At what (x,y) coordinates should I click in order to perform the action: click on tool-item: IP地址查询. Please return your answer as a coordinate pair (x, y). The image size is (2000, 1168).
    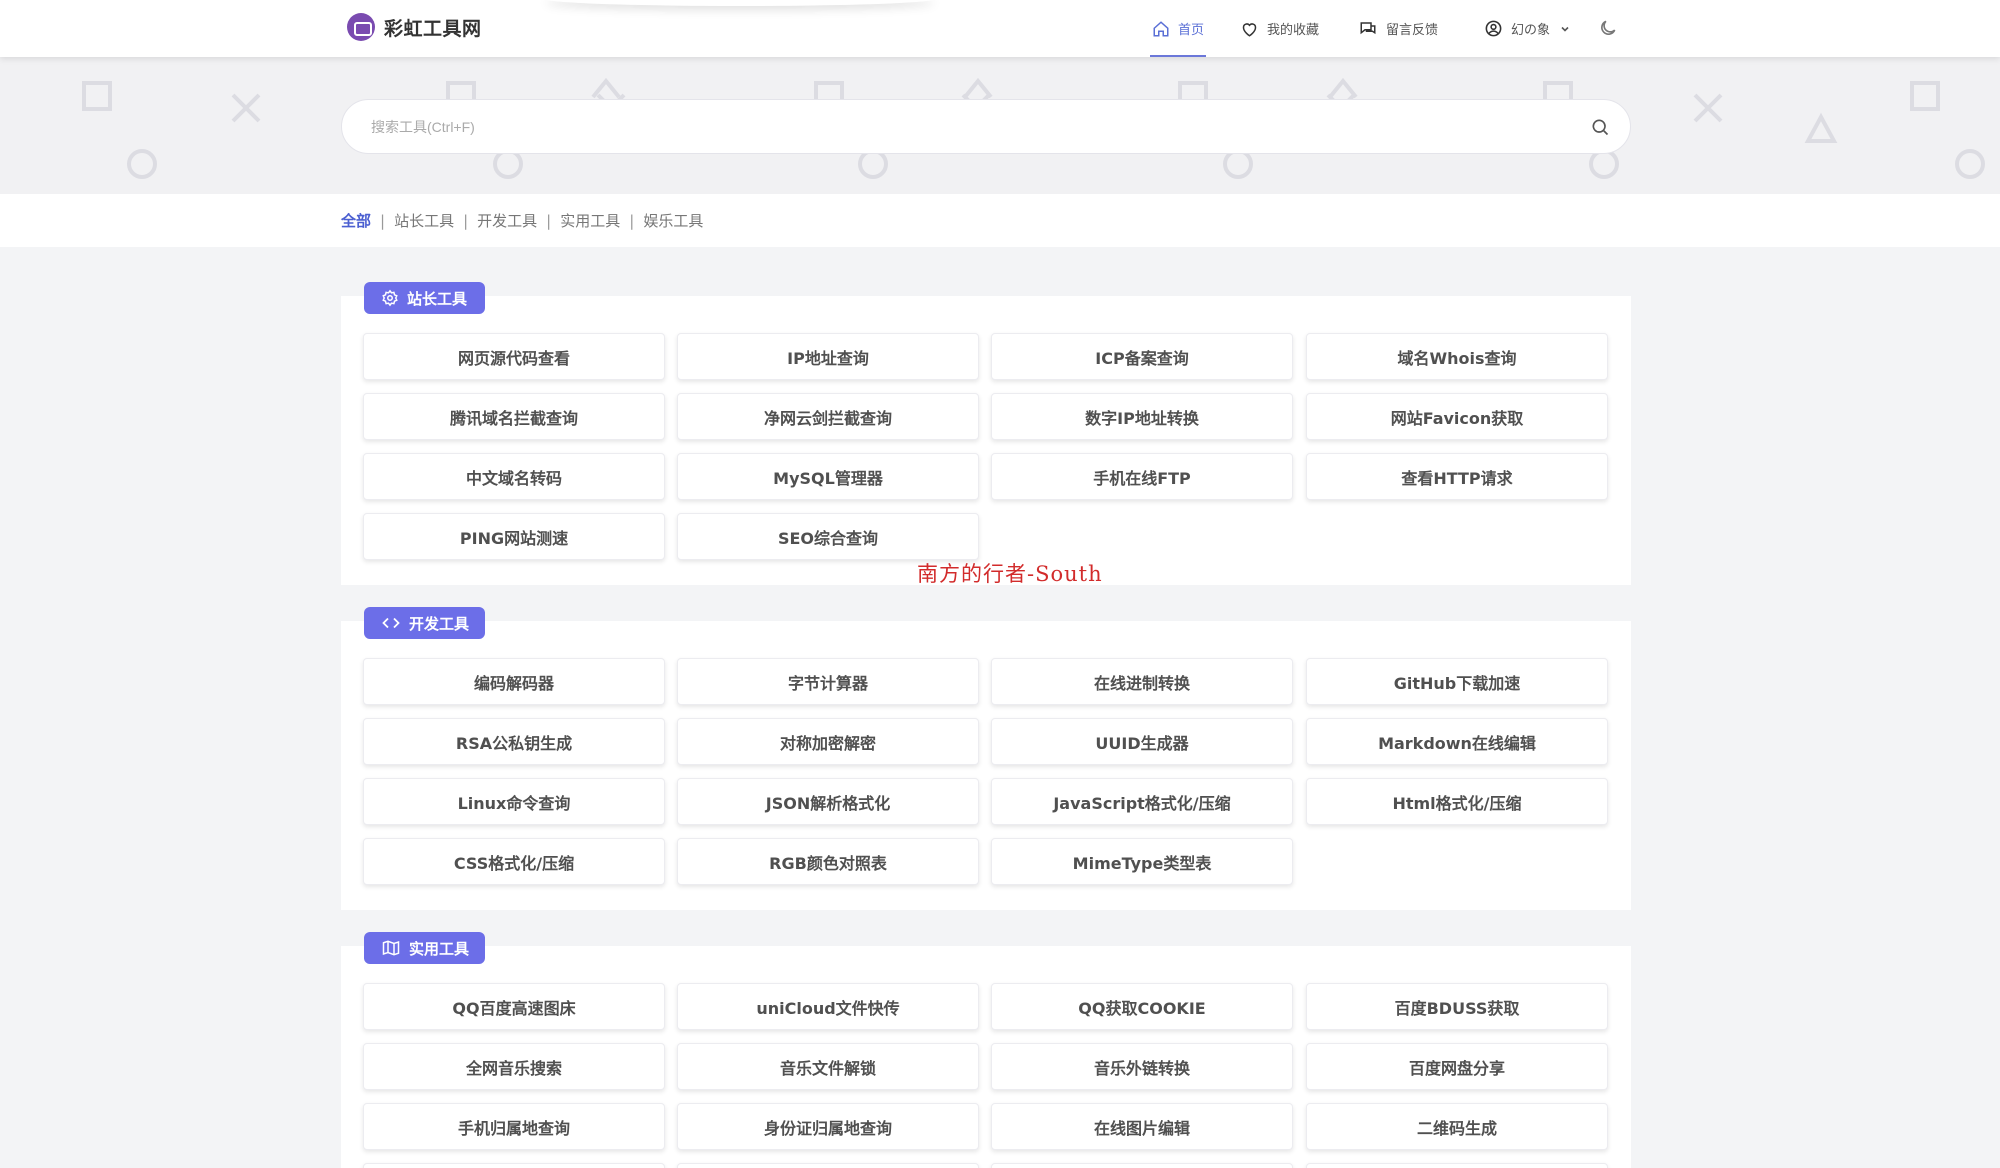
    Looking at the image, I should click on (828, 356).